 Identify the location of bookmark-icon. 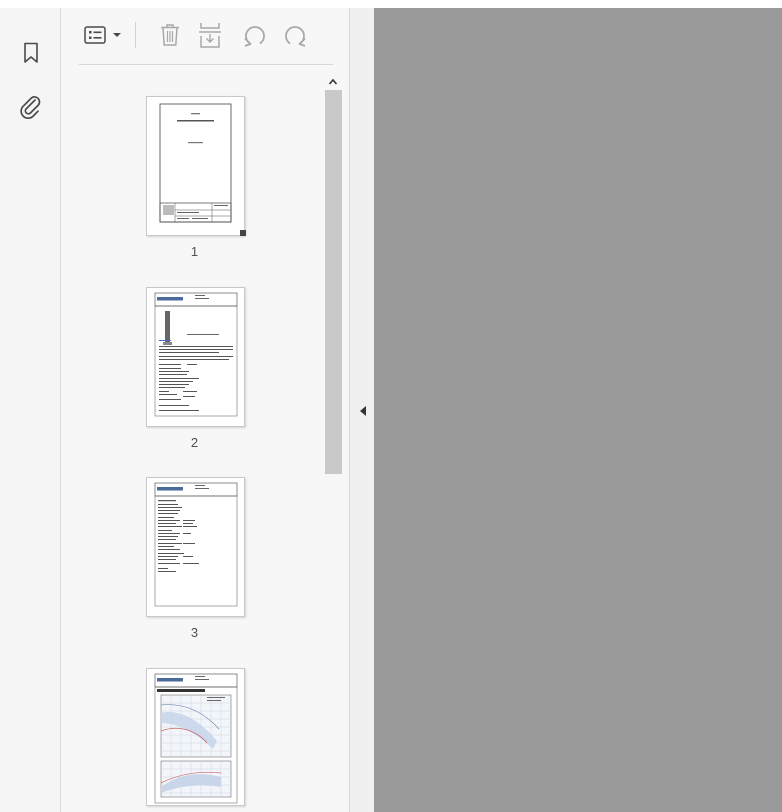
(31, 52).